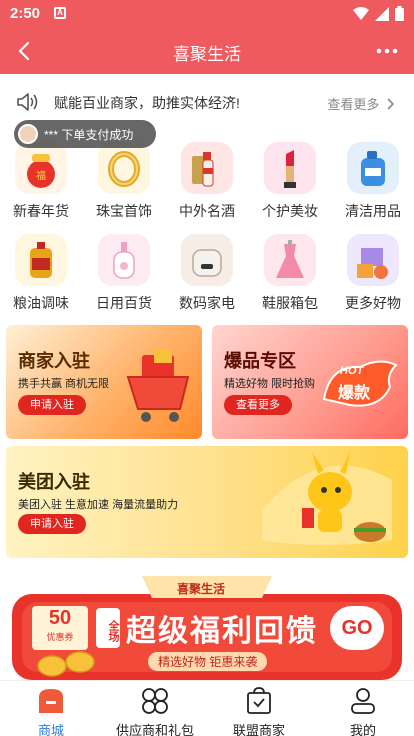 The height and width of the screenshot is (736, 414). Describe the element at coordinates (158, 385) in the screenshot. I see `shopping-cart-icon` at that location.